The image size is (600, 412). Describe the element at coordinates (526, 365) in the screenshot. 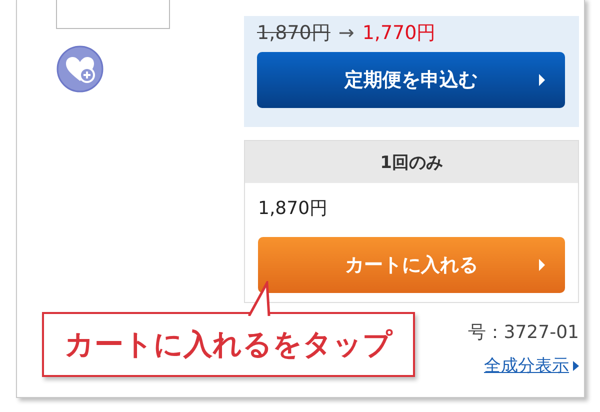

I see `ingredients-link: 全成分表示` at that location.